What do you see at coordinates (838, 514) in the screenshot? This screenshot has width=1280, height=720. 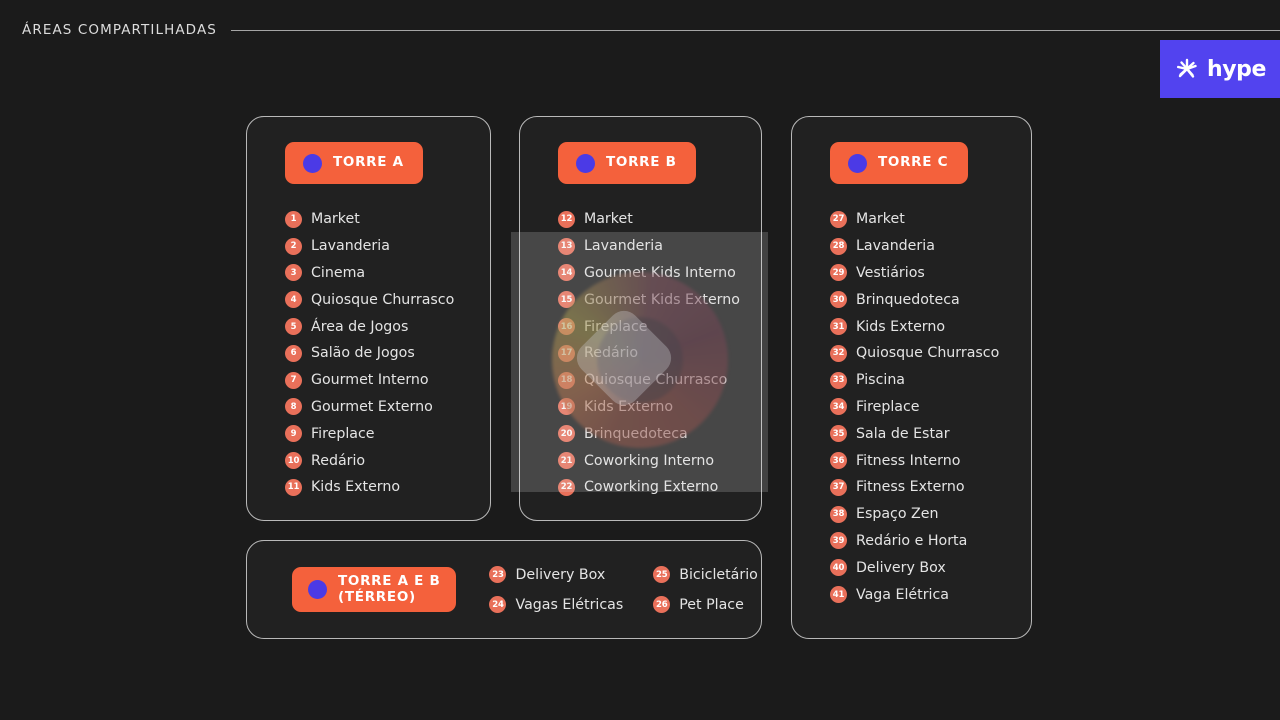 I see `amenity-number-badge: 38` at bounding box center [838, 514].